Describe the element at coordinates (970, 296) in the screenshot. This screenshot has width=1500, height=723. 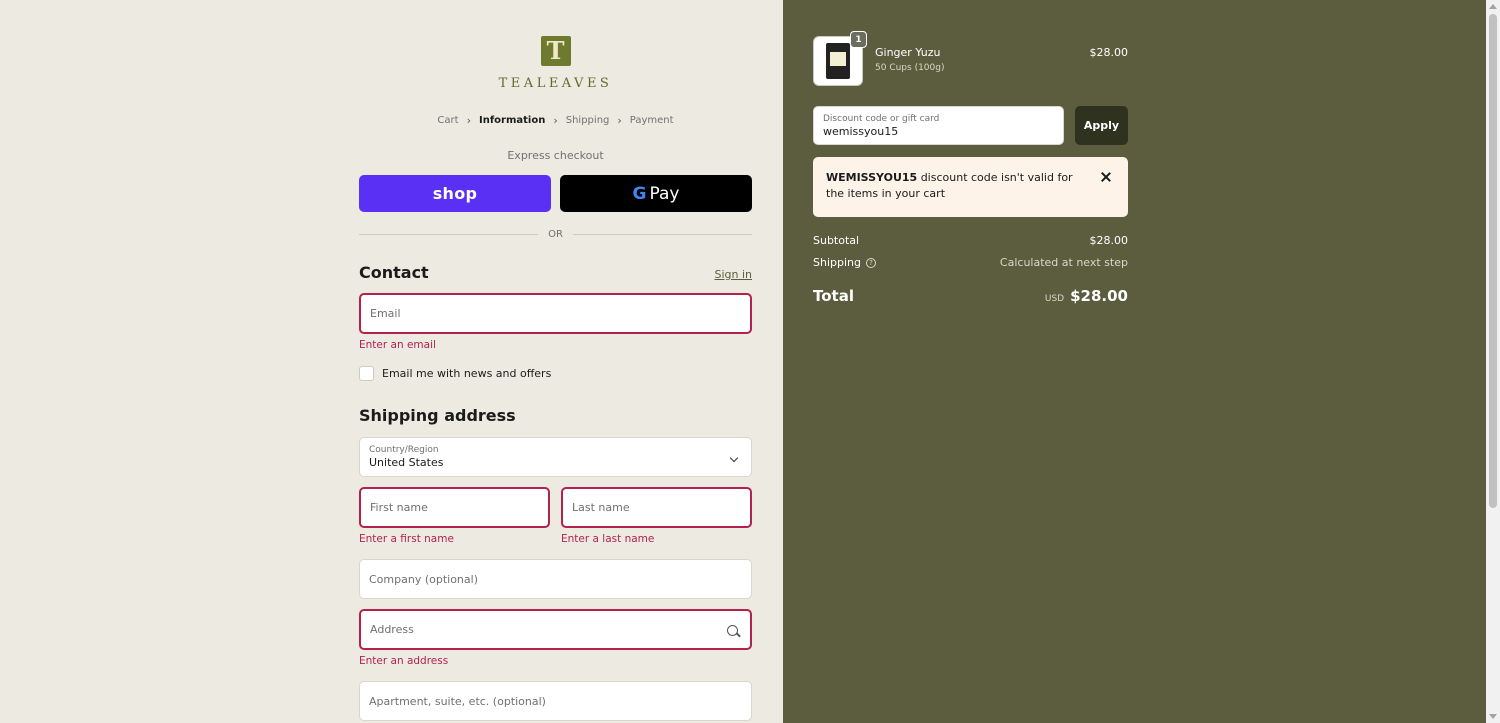
I see `total-row: Total USD $28.00` at that location.